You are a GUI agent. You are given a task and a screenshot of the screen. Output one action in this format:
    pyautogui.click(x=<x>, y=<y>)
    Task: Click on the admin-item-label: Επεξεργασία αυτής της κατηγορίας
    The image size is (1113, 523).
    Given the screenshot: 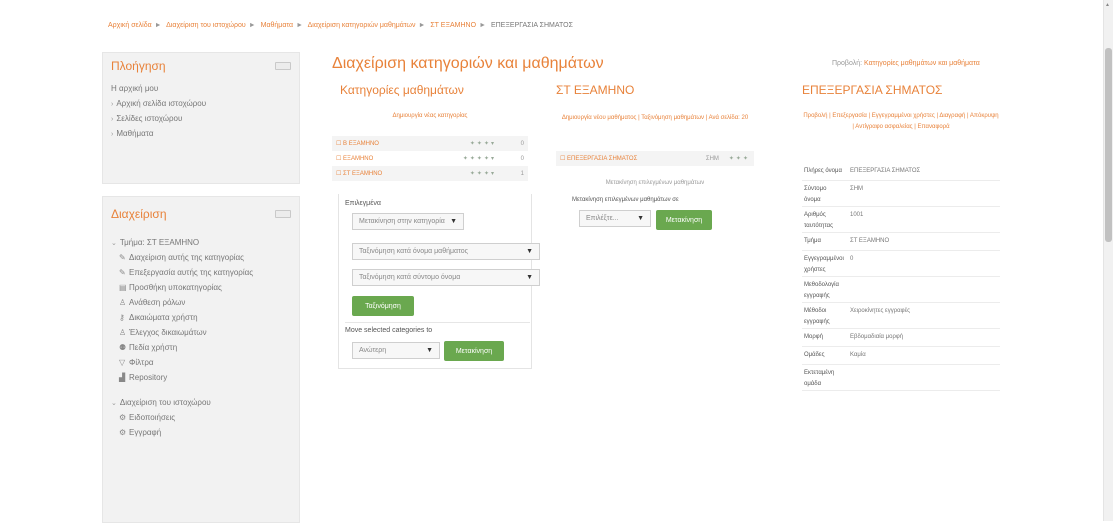 What is the action you would take?
    pyautogui.click(x=191, y=272)
    